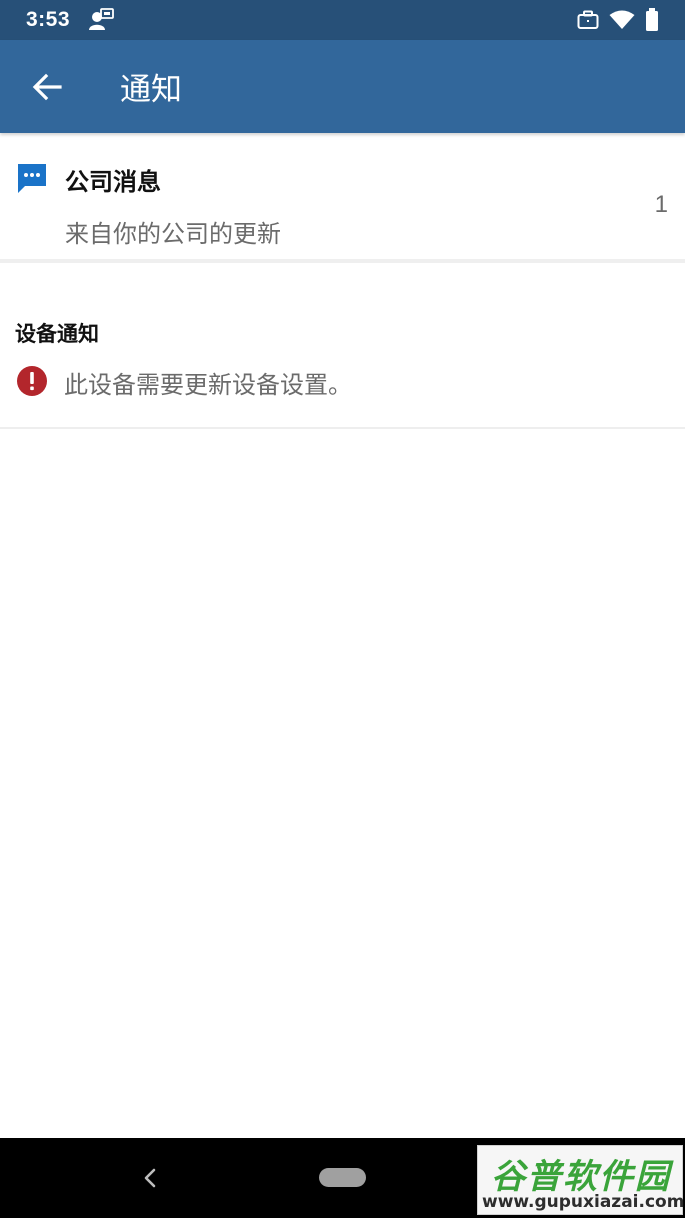  What do you see at coordinates (208, 385) in the screenshot?
I see `device-notification-text: 此设备需要更新设备设置。` at bounding box center [208, 385].